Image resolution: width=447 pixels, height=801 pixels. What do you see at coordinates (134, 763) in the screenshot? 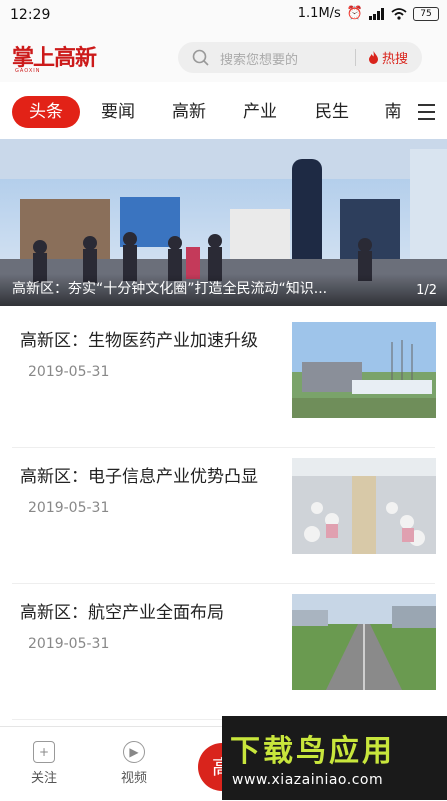
I see `nav-video: ▶ 视频` at bounding box center [134, 763].